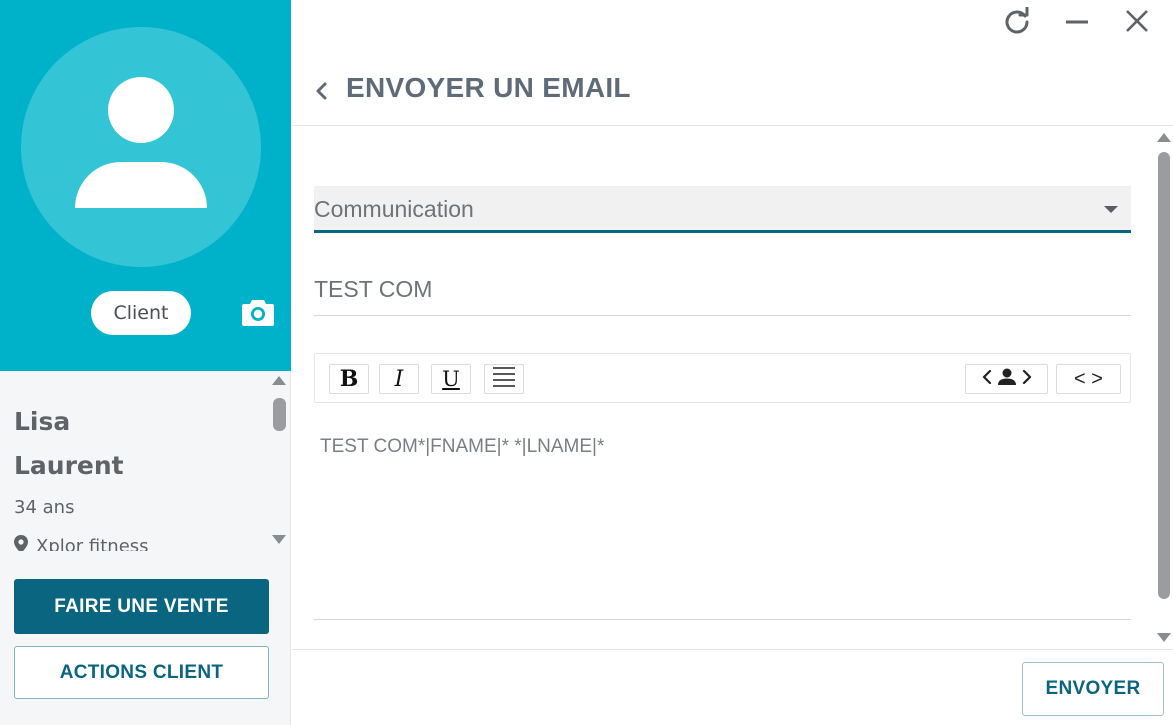 This screenshot has height=725, width=1173. Describe the element at coordinates (322, 91) in the screenshot. I see `back-chevron-icon` at that location.